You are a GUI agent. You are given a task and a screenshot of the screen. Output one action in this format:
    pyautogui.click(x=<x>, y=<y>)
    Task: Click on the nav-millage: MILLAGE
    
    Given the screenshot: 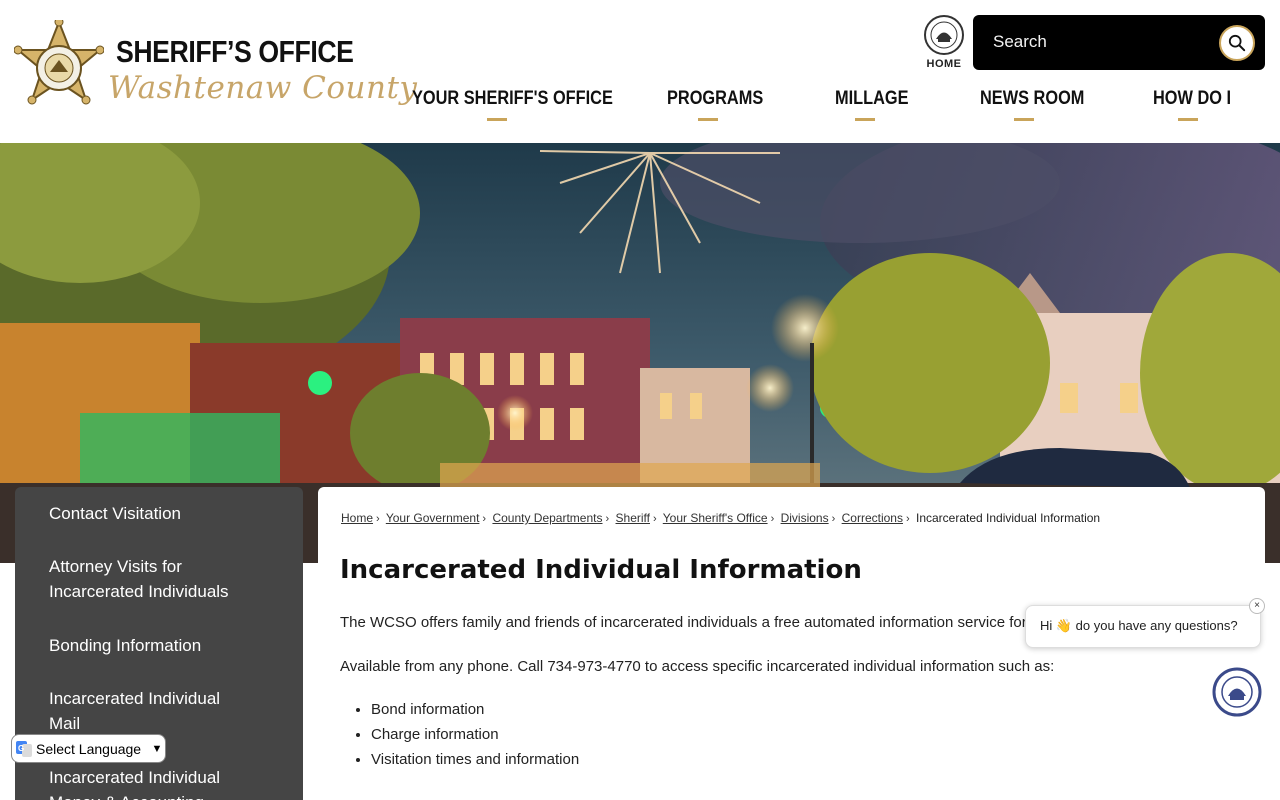 What is the action you would take?
    pyautogui.click(x=872, y=99)
    